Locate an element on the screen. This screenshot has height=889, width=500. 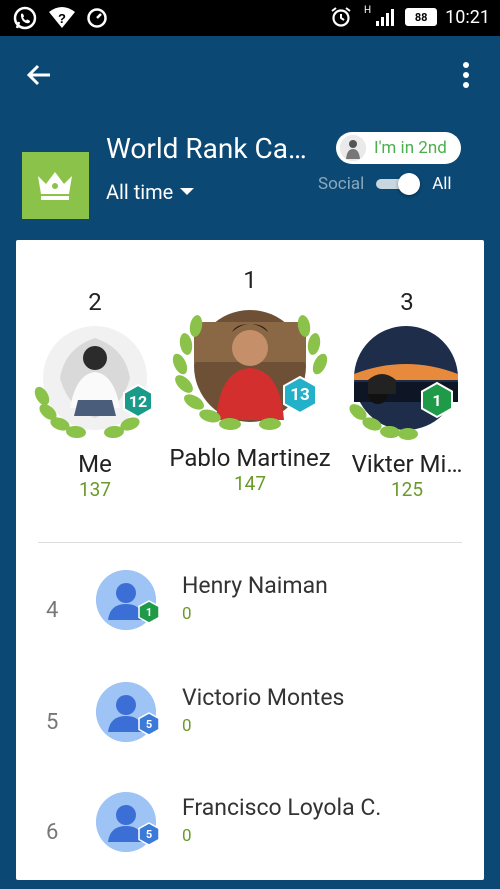
level-badge: 12 is located at coordinates (138, 401).